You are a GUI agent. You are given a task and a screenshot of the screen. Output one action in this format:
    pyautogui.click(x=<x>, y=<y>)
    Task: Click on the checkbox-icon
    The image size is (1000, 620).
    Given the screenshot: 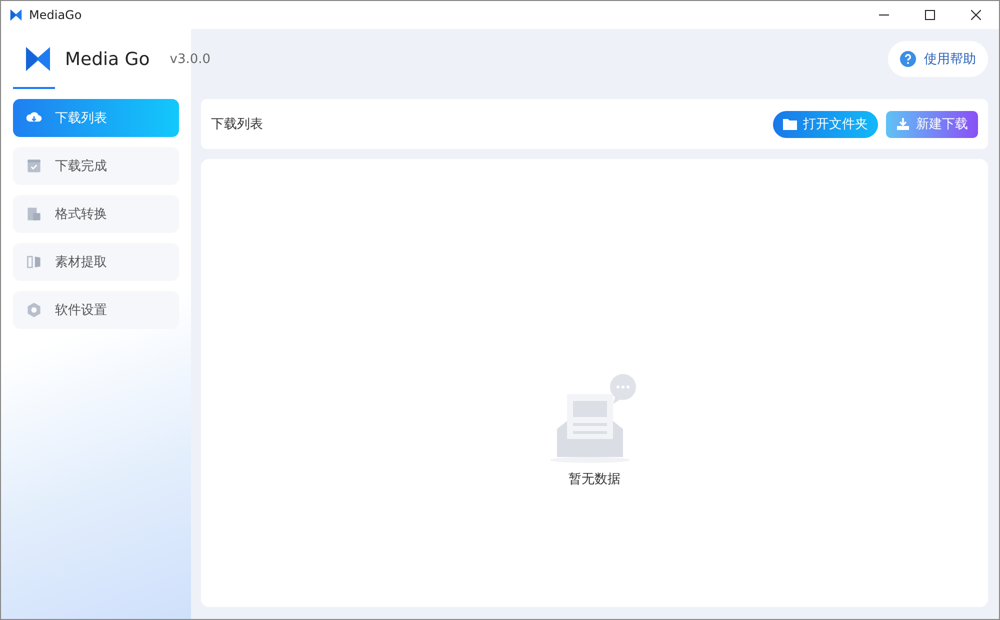 What is the action you would take?
    pyautogui.click(x=34, y=166)
    